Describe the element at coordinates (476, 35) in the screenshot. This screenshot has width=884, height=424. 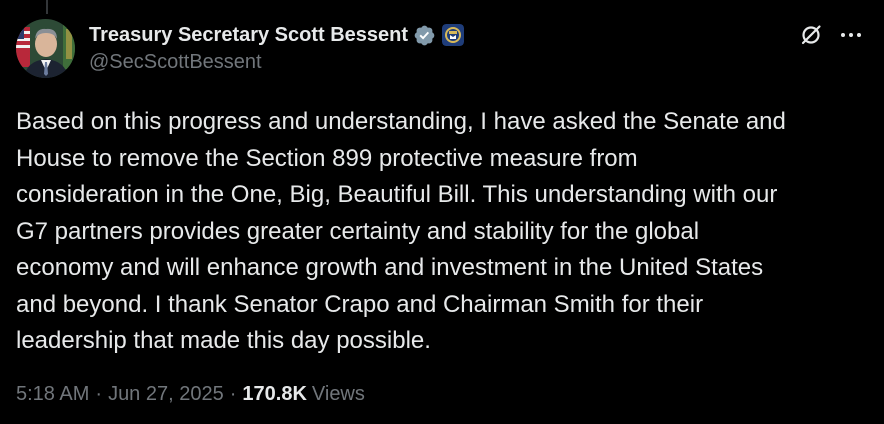
I see `author-name-row: Treasury Secretary Scott Bessent` at that location.